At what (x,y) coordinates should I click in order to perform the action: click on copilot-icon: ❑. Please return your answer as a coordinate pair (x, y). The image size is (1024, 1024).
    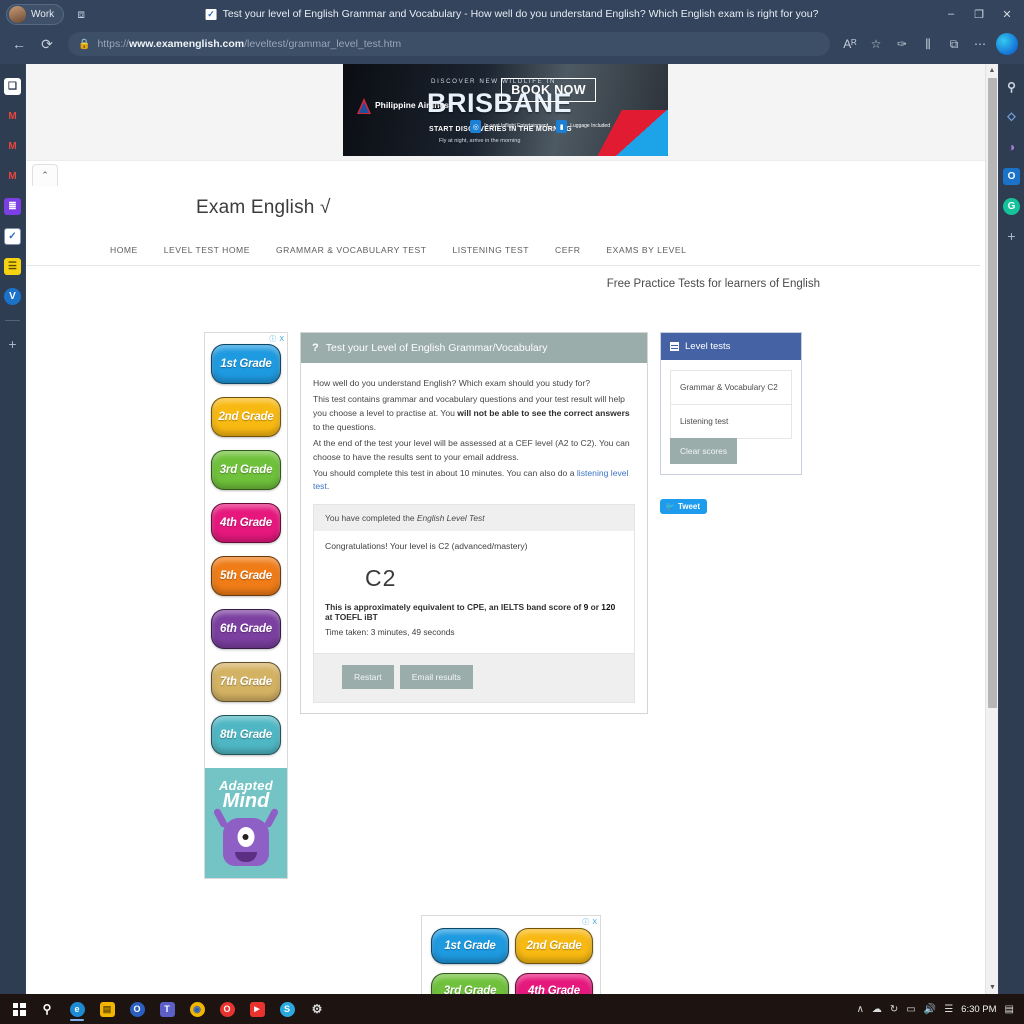
    Looking at the image, I should click on (12, 86).